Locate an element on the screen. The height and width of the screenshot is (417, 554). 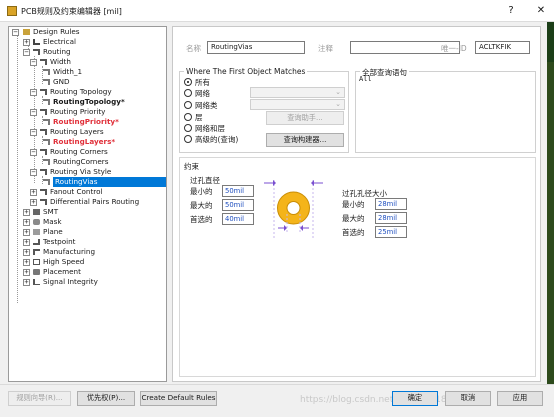
background-window-edge-top is located at coordinates (550, 42).